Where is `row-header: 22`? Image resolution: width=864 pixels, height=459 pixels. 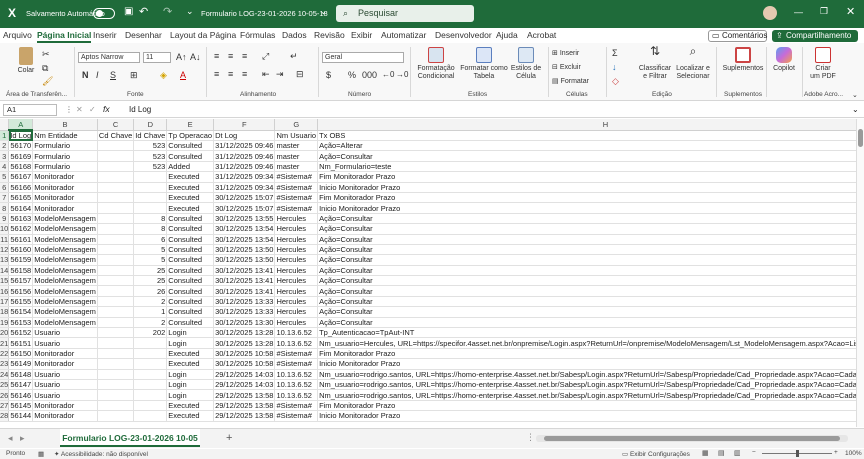
row-header: 22 is located at coordinates (5, 354).